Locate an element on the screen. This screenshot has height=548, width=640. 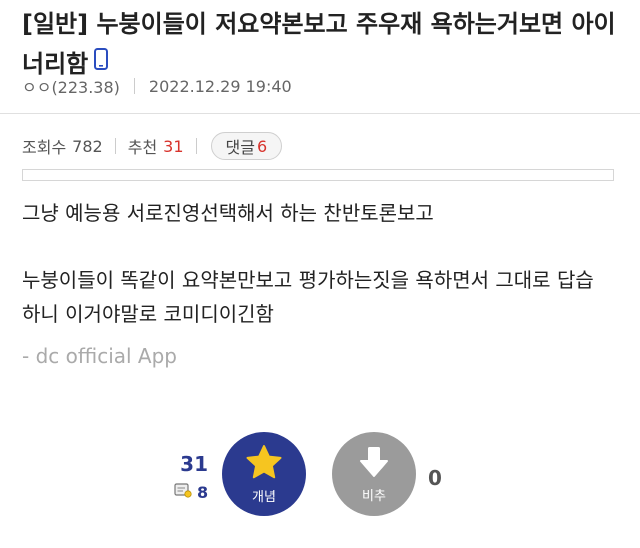
post-title: [일반] 누붕이들이 저요약본보고 주우재 욕하는거보면 아이너리함 is located at coordinates (322, 44).